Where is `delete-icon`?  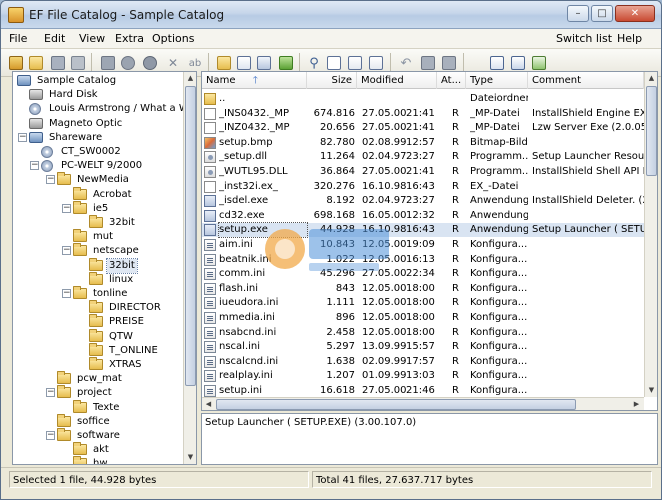 delete-icon is located at coordinates (108, 63).